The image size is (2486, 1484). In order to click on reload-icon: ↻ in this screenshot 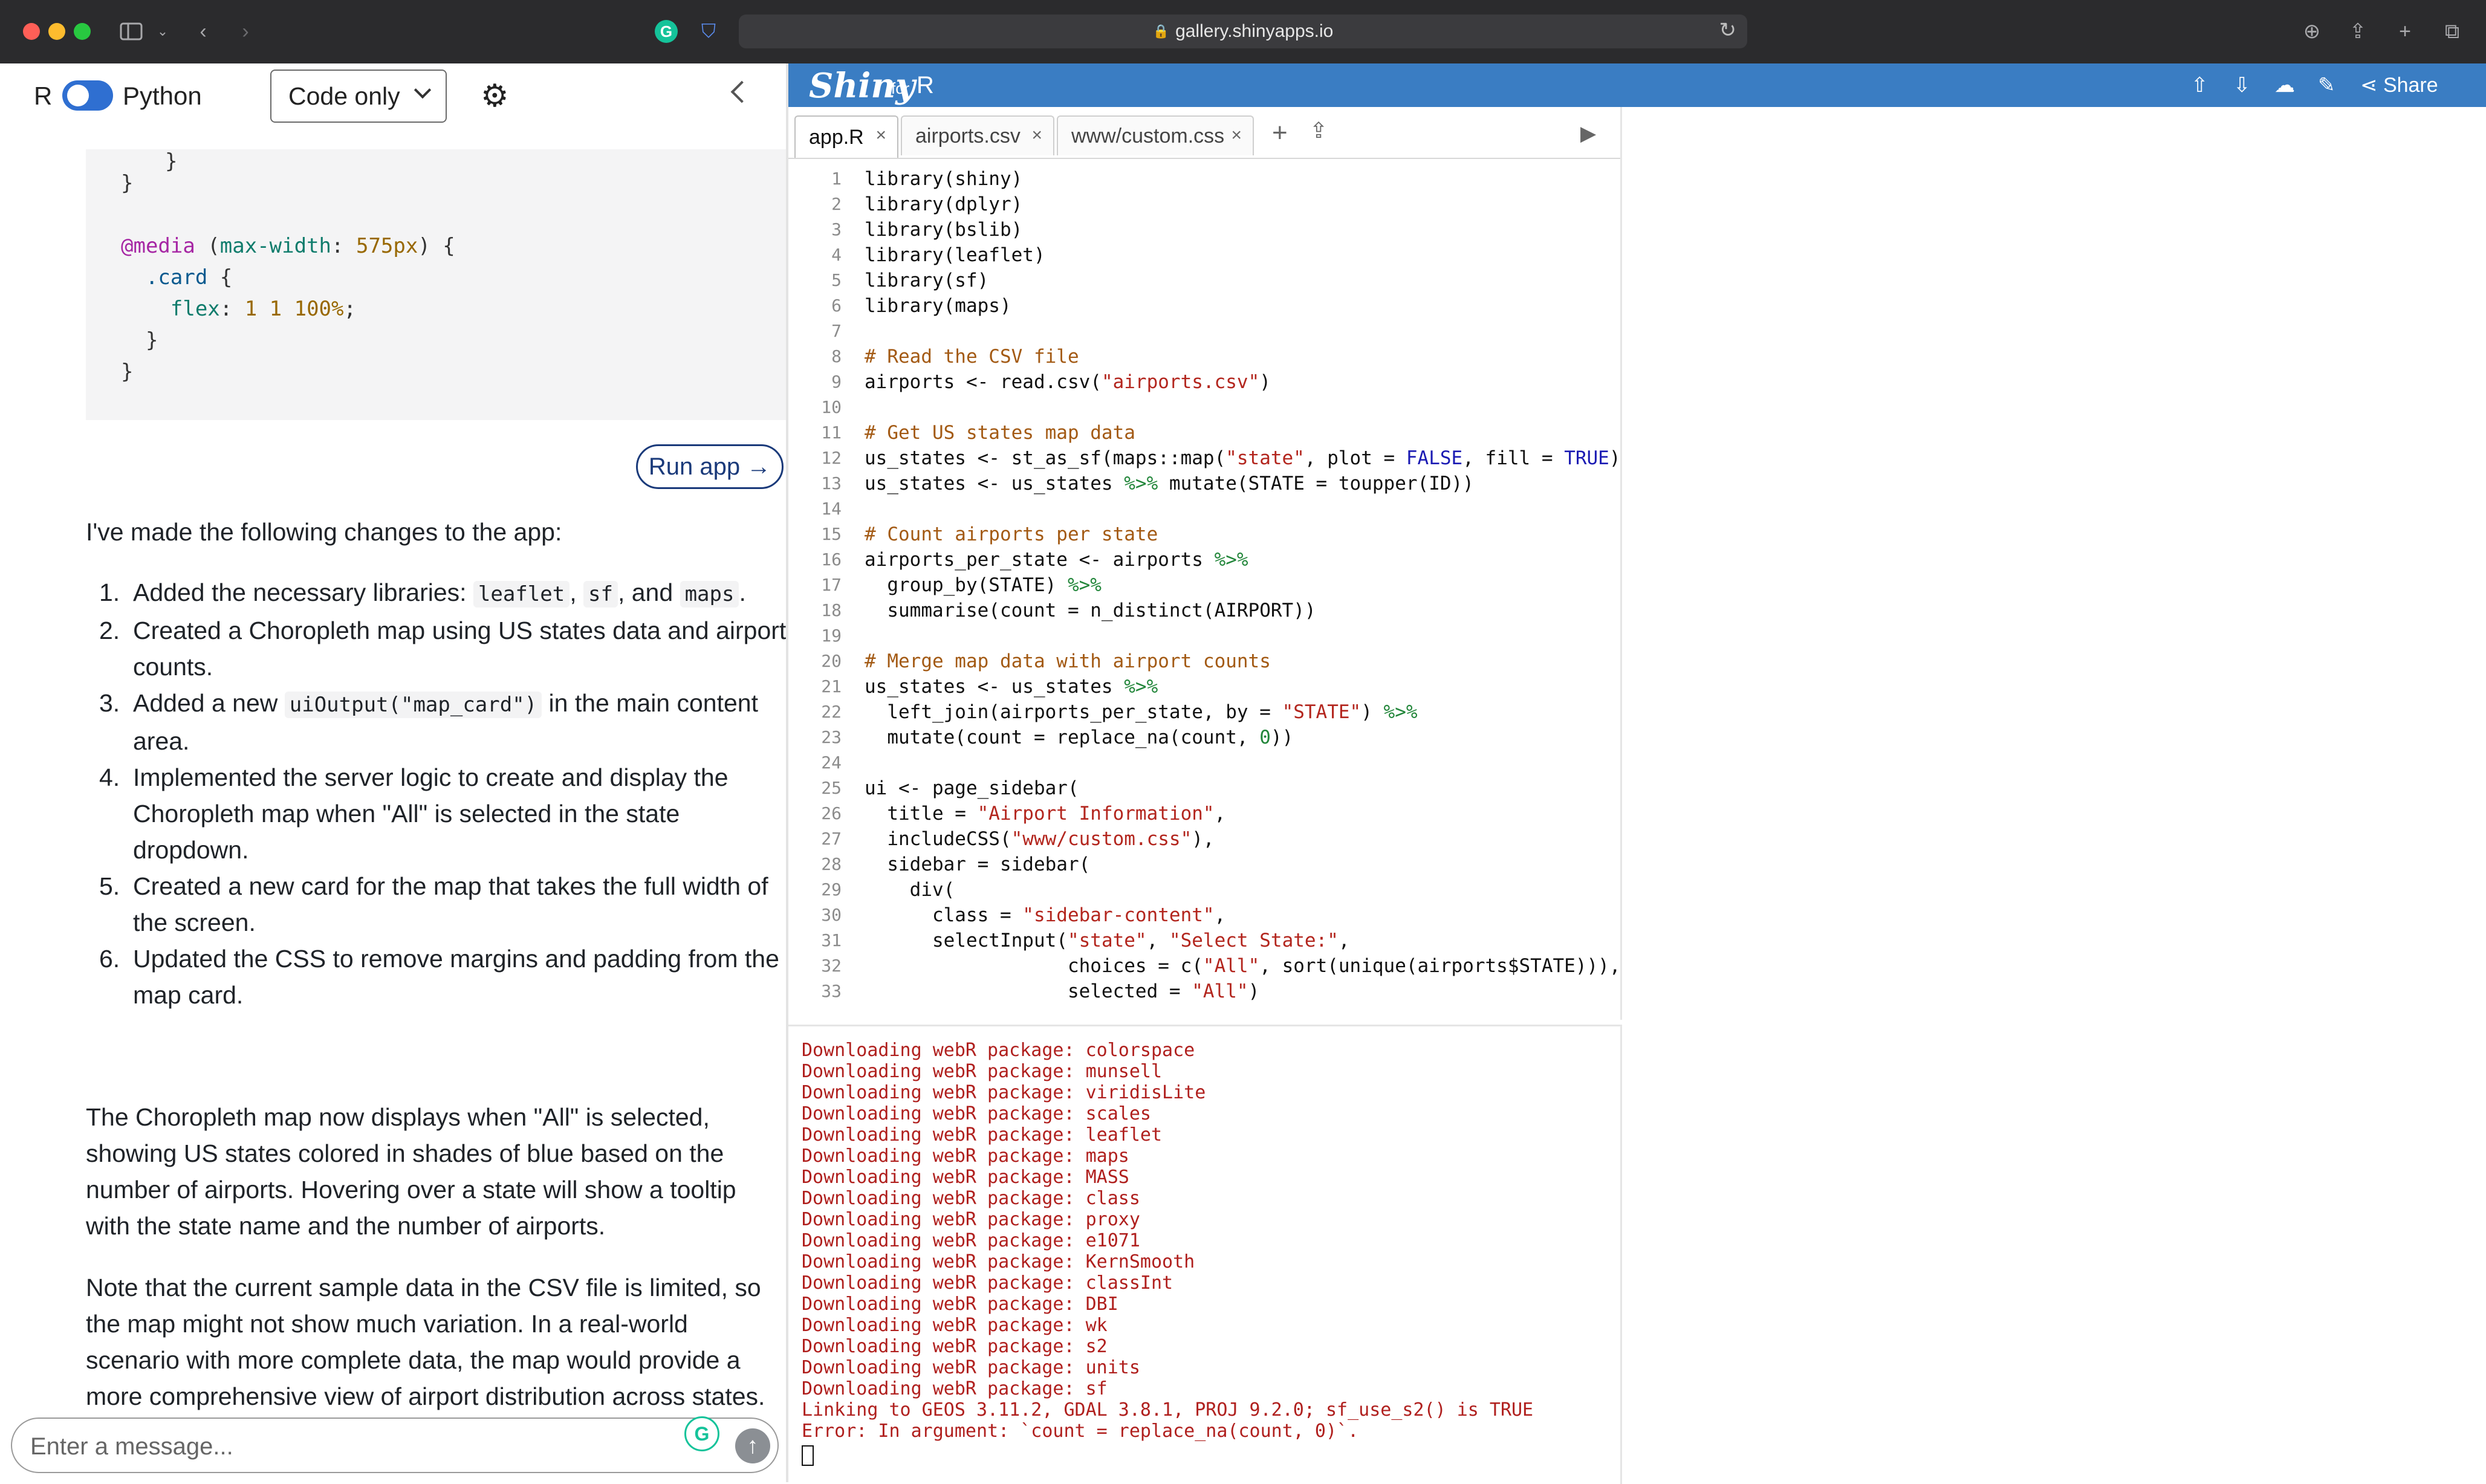, I will do `click(1728, 30)`.